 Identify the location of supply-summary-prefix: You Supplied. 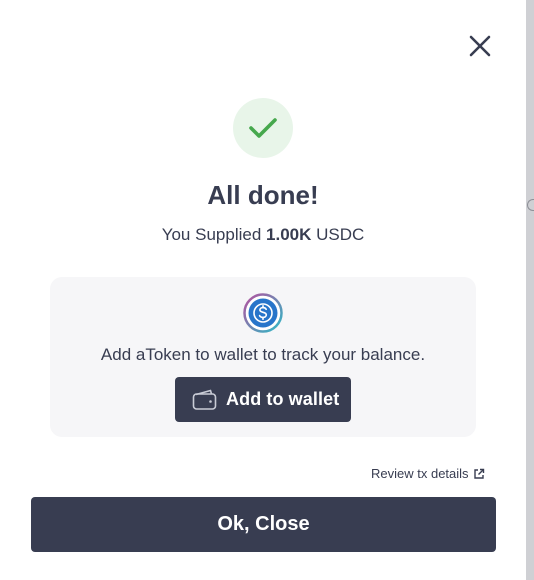
(214, 234).